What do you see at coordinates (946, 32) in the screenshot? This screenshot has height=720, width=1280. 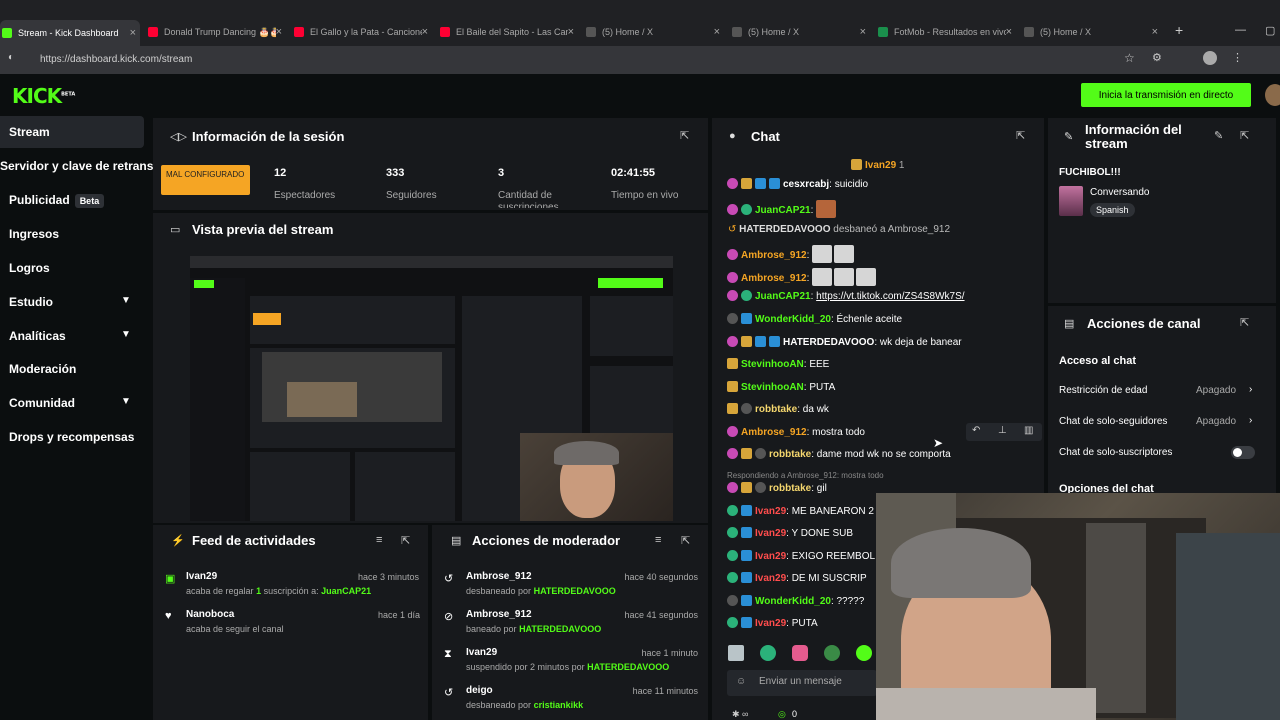 I see `browser-tab: FotMob - Resultados en vivo ×` at bounding box center [946, 32].